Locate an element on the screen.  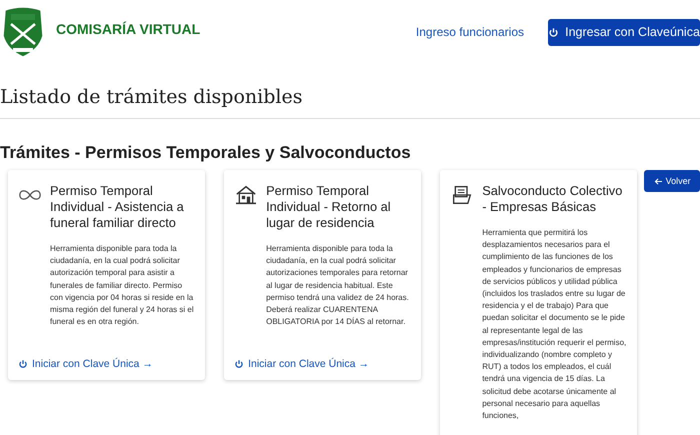
card-description: Herramienta disponible para toda la ciudadanía, en la cual podrá solicitar autorización temporal para asistir a funerales de familiar directo. Permiso con vigencia por 04 horas si reside en la misma región del funeral y 24 horas si el funeral es en otra región. is located at coordinates (122, 285).